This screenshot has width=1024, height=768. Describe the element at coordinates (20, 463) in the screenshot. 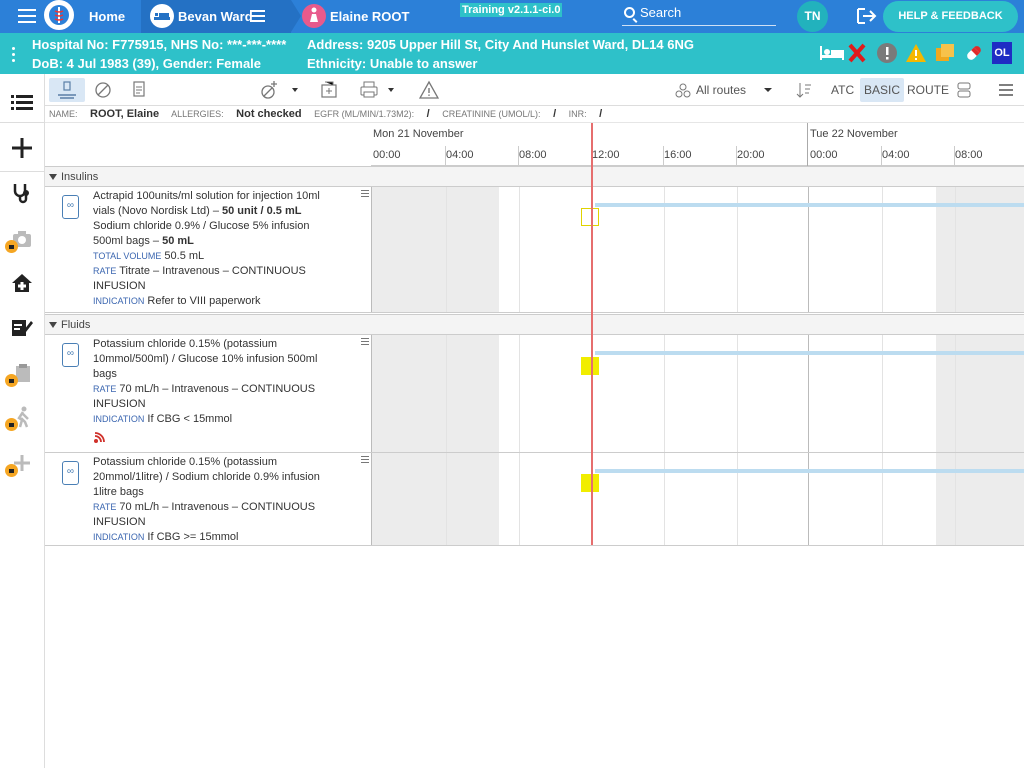

I see `add-locked-icon` at that location.